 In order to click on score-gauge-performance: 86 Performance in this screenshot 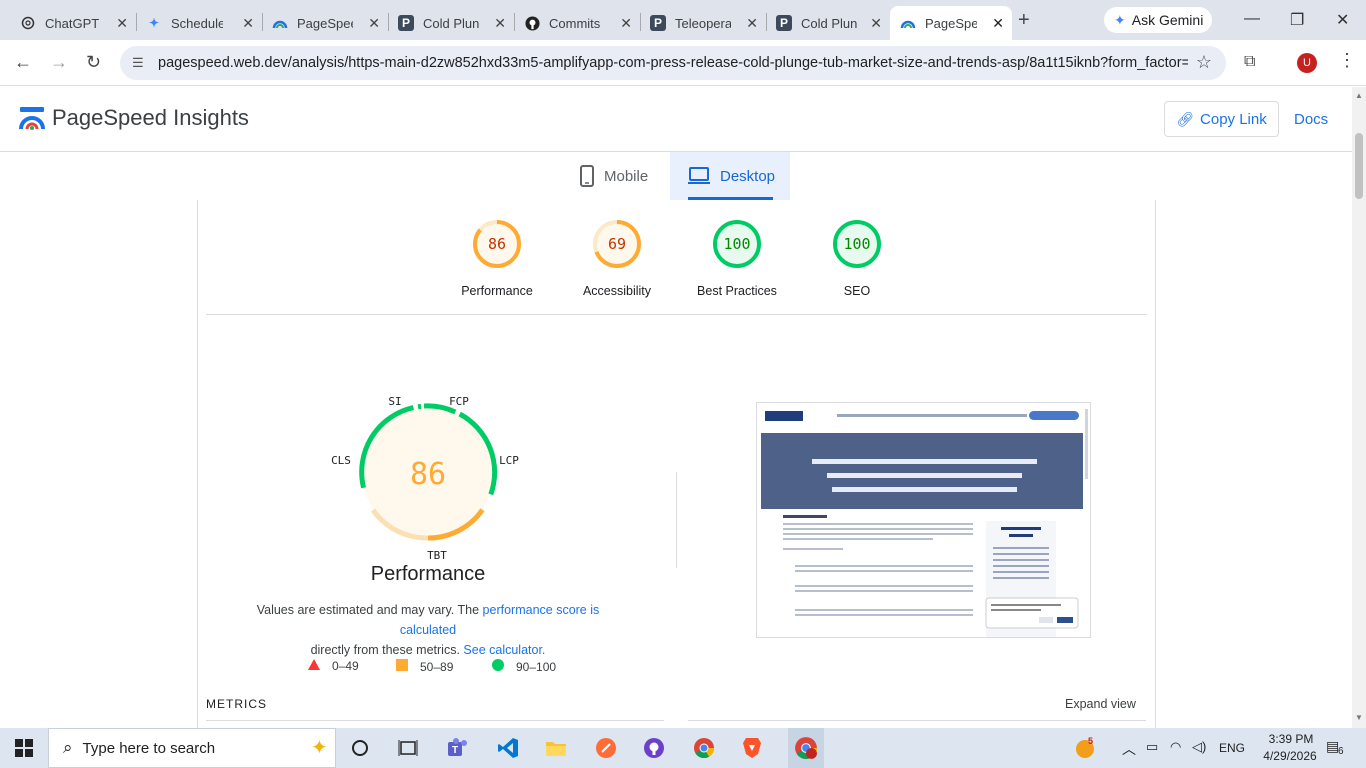, I will do `click(497, 258)`.